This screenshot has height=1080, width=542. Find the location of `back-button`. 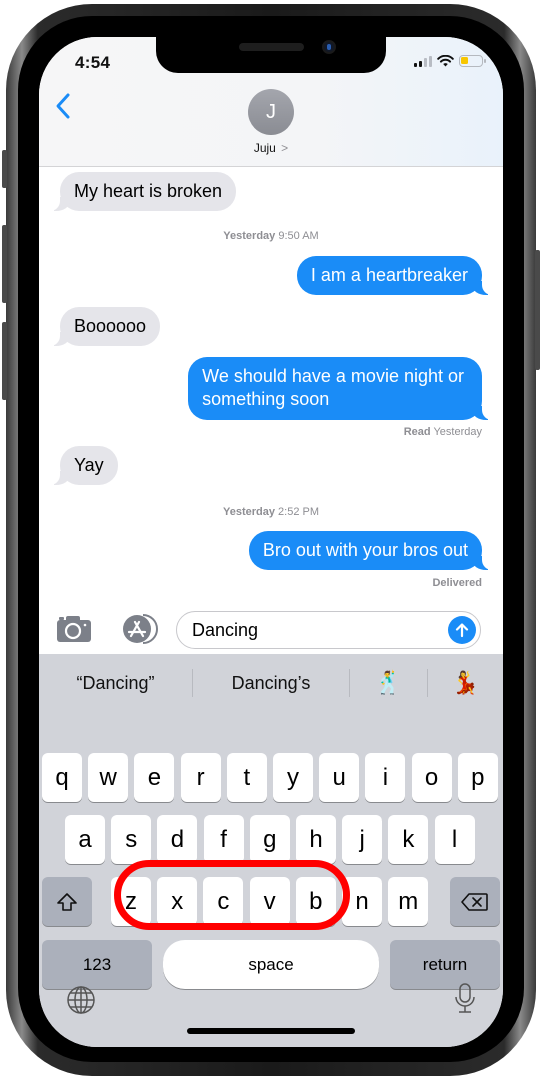

back-button is located at coordinates (65, 106).